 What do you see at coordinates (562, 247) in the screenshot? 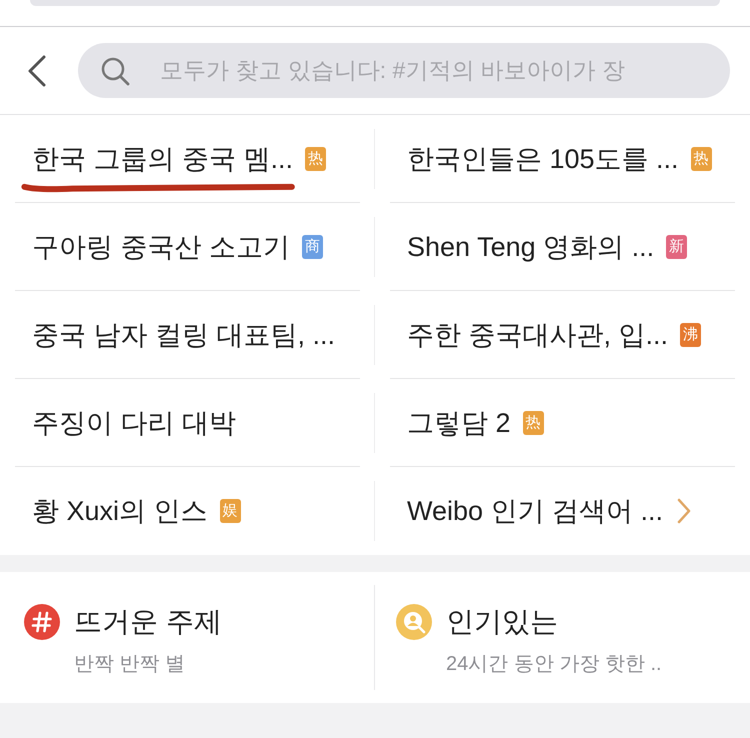
I see `trending-topic: Shen Teng 영화의 ... 新` at bounding box center [562, 247].